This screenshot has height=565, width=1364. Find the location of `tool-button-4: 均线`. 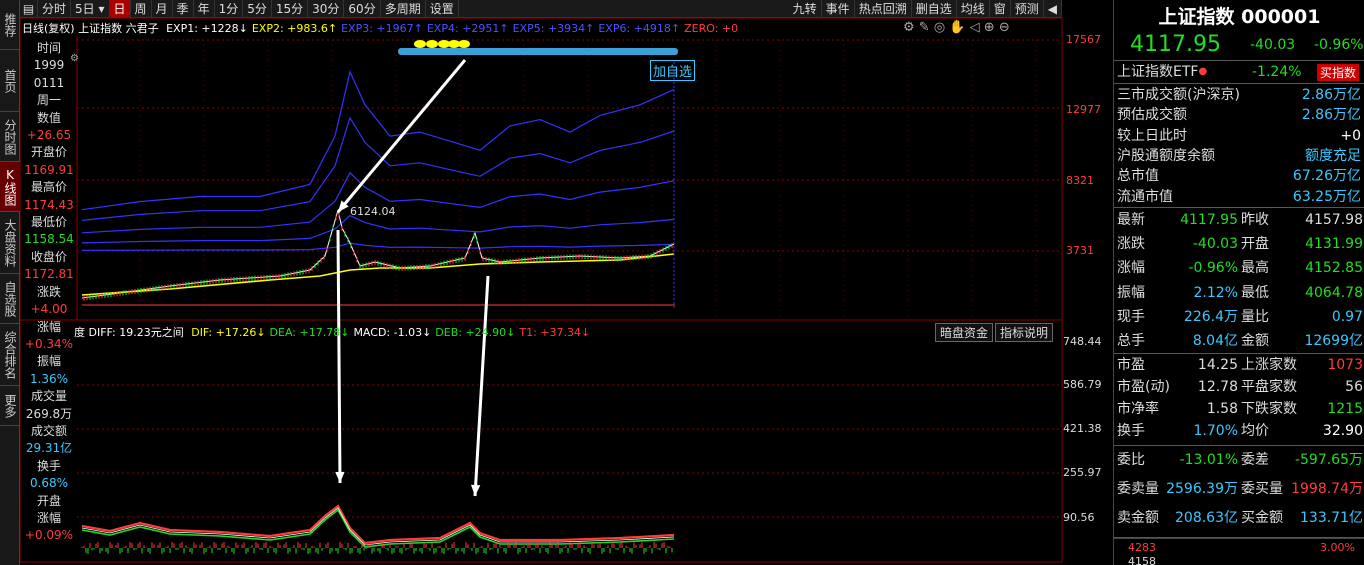

tool-button-4: 均线 is located at coordinates (973, 9).